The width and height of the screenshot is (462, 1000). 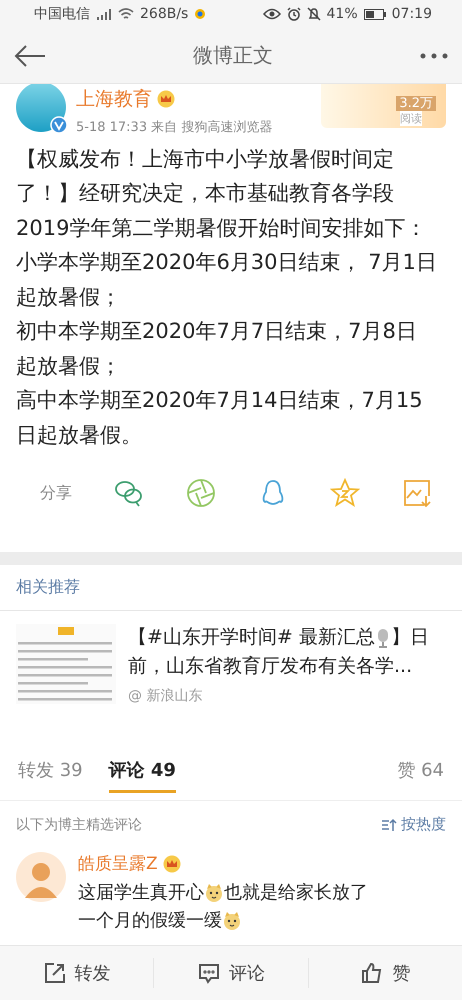 What do you see at coordinates (142, 775) in the screenshot?
I see `tab: 评论 49` at bounding box center [142, 775].